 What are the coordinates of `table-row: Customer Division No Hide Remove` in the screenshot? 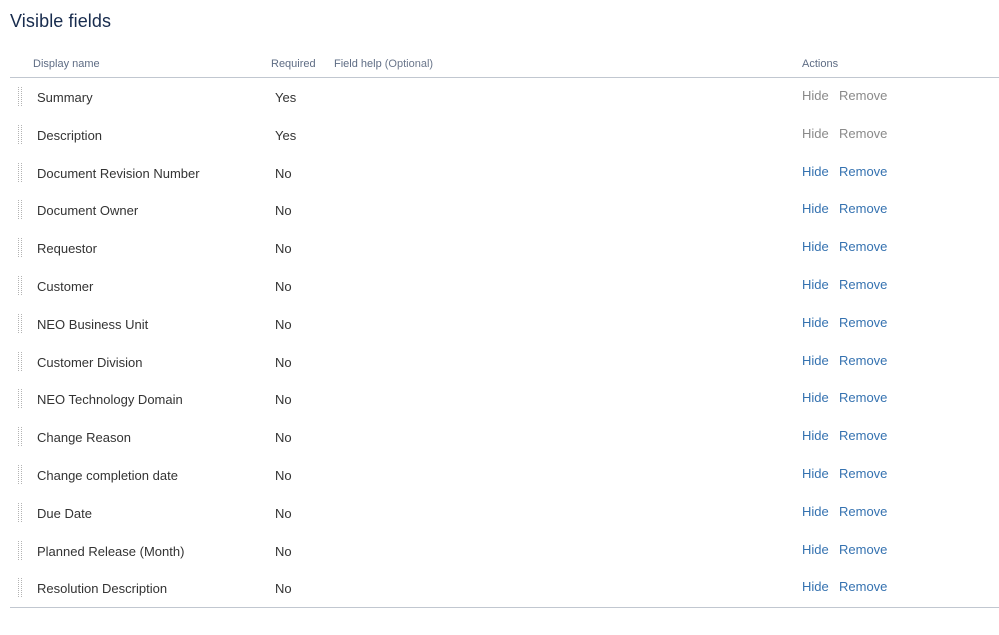 It's located at (504, 362).